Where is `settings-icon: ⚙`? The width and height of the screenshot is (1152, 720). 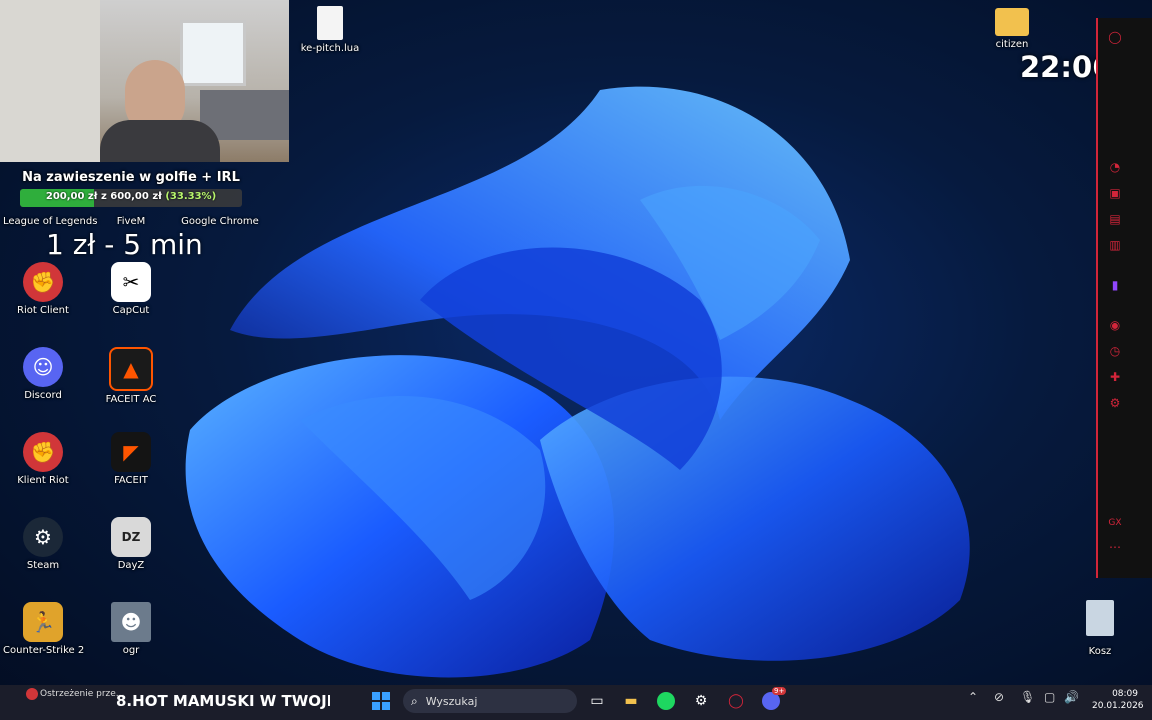
settings-icon: ⚙ is located at coordinates (1115, 403).